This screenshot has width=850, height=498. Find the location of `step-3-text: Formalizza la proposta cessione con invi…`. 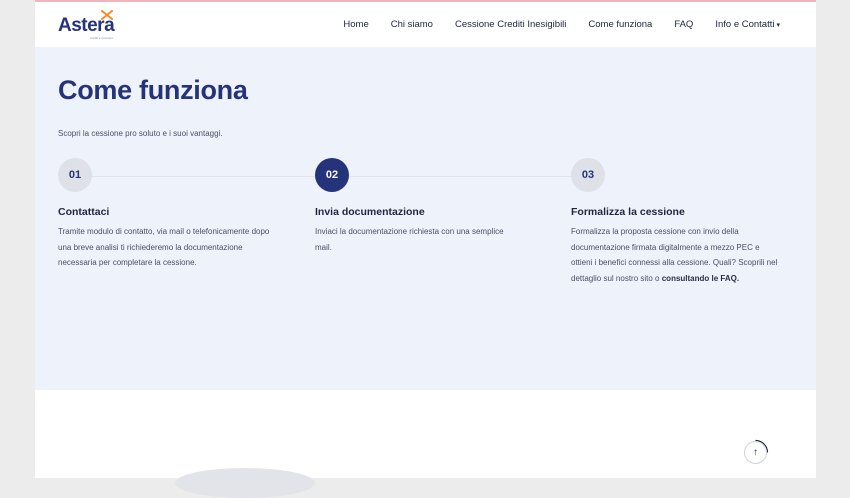

step-3-text: Formalizza la proposta cessione con invi… is located at coordinates (676, 255).